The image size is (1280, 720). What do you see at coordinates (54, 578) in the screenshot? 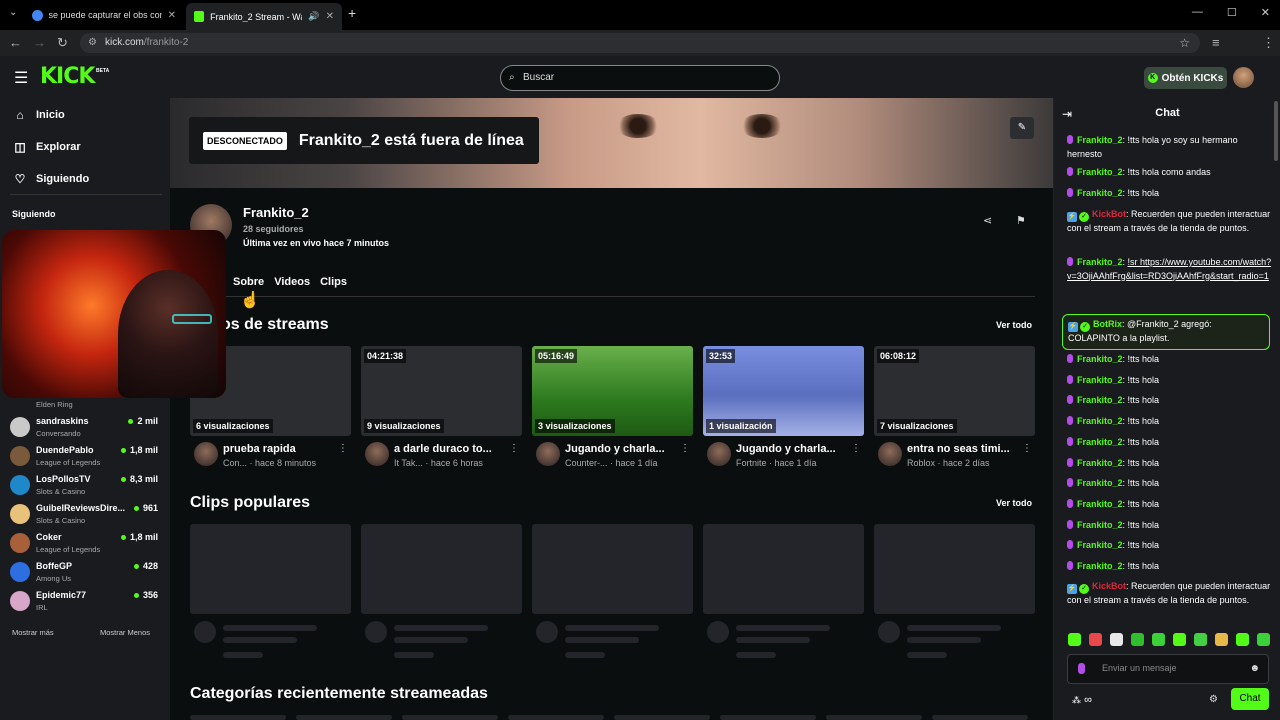
I see `channel-category: Among Us` at bounding box center [54, 578].